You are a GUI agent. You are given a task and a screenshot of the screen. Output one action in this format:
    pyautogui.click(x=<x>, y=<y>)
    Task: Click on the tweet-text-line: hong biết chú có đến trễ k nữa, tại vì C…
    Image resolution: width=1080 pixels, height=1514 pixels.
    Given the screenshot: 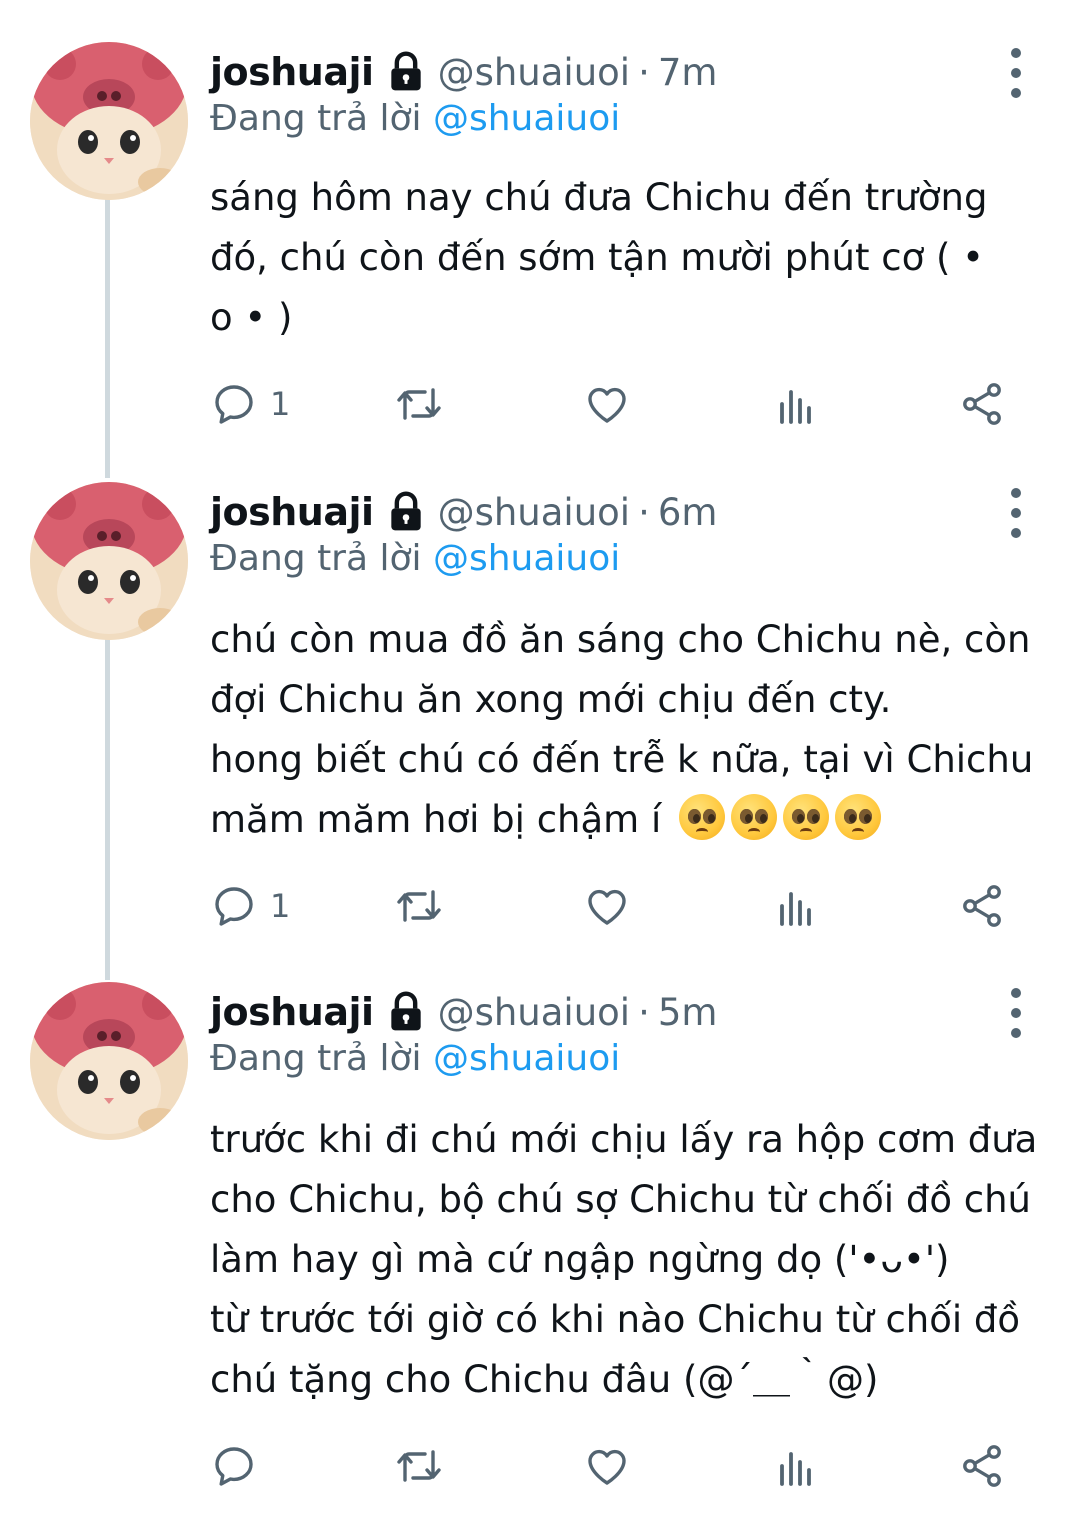 What is the action you would take?
    pyautogui.click(x=622, y=759)
    